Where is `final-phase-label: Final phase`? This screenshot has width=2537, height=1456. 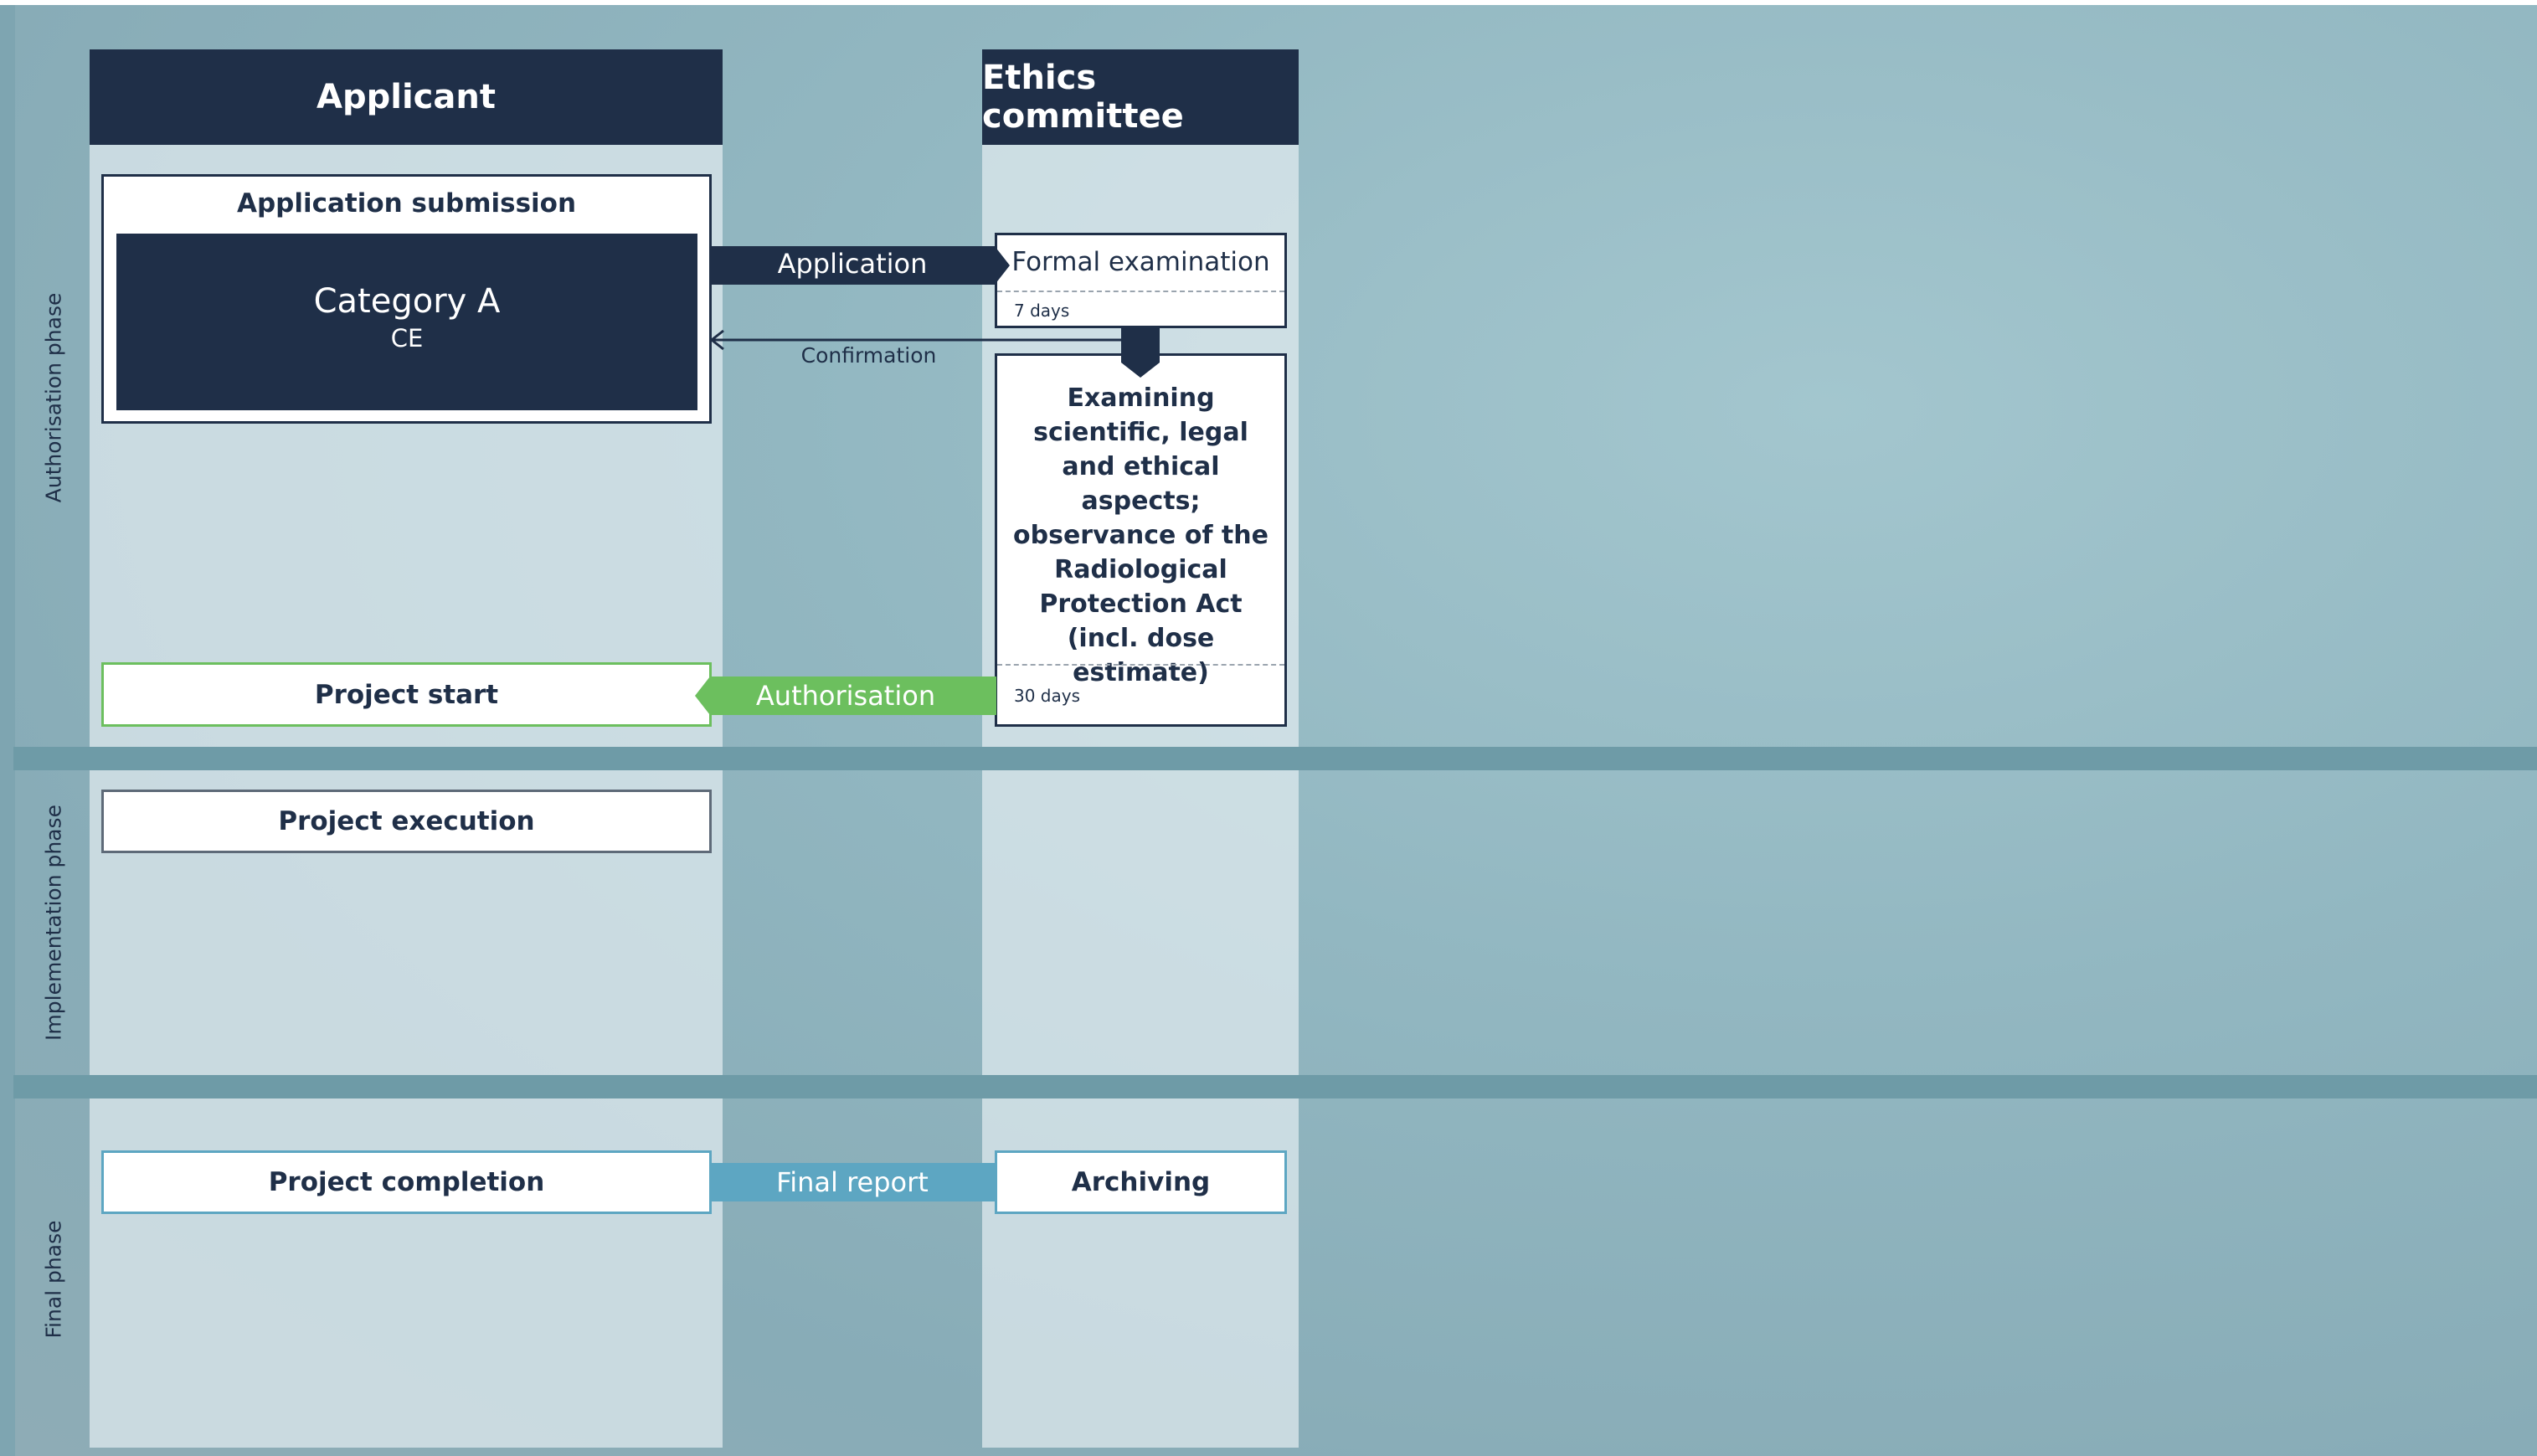 final-phase-label: Final phase is located at coordinates (53, 1279).